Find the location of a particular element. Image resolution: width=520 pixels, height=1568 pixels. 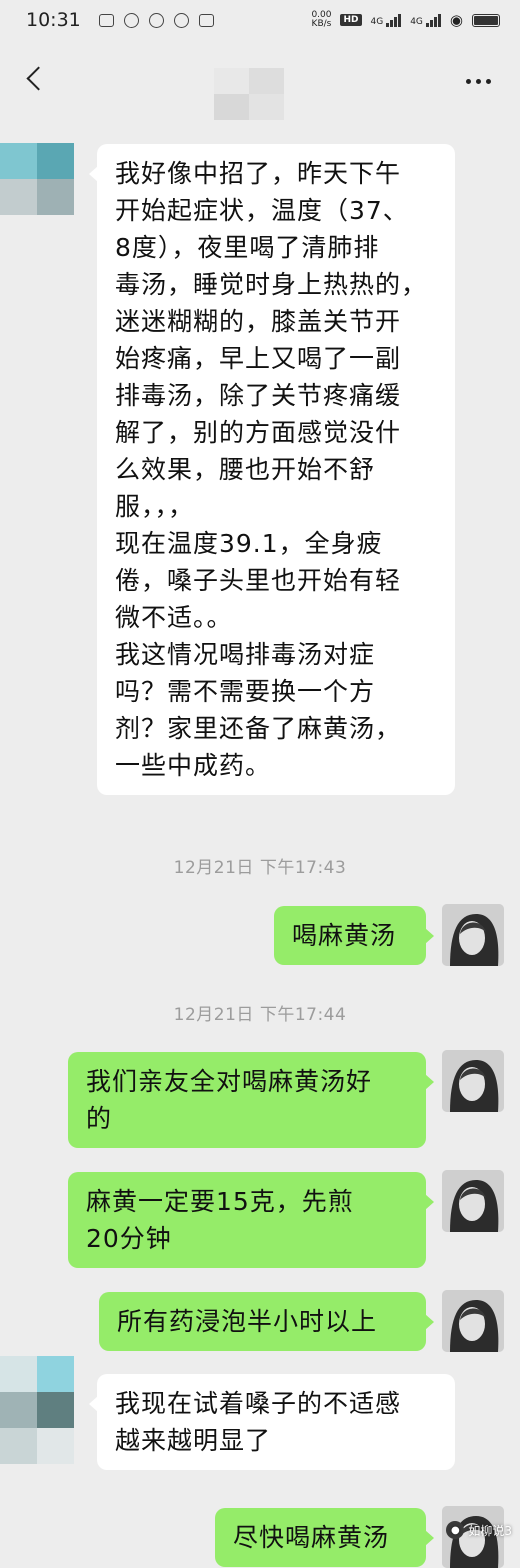

timestamp: 12月21日 下午17:44 is located at coordinates (260, 1015).